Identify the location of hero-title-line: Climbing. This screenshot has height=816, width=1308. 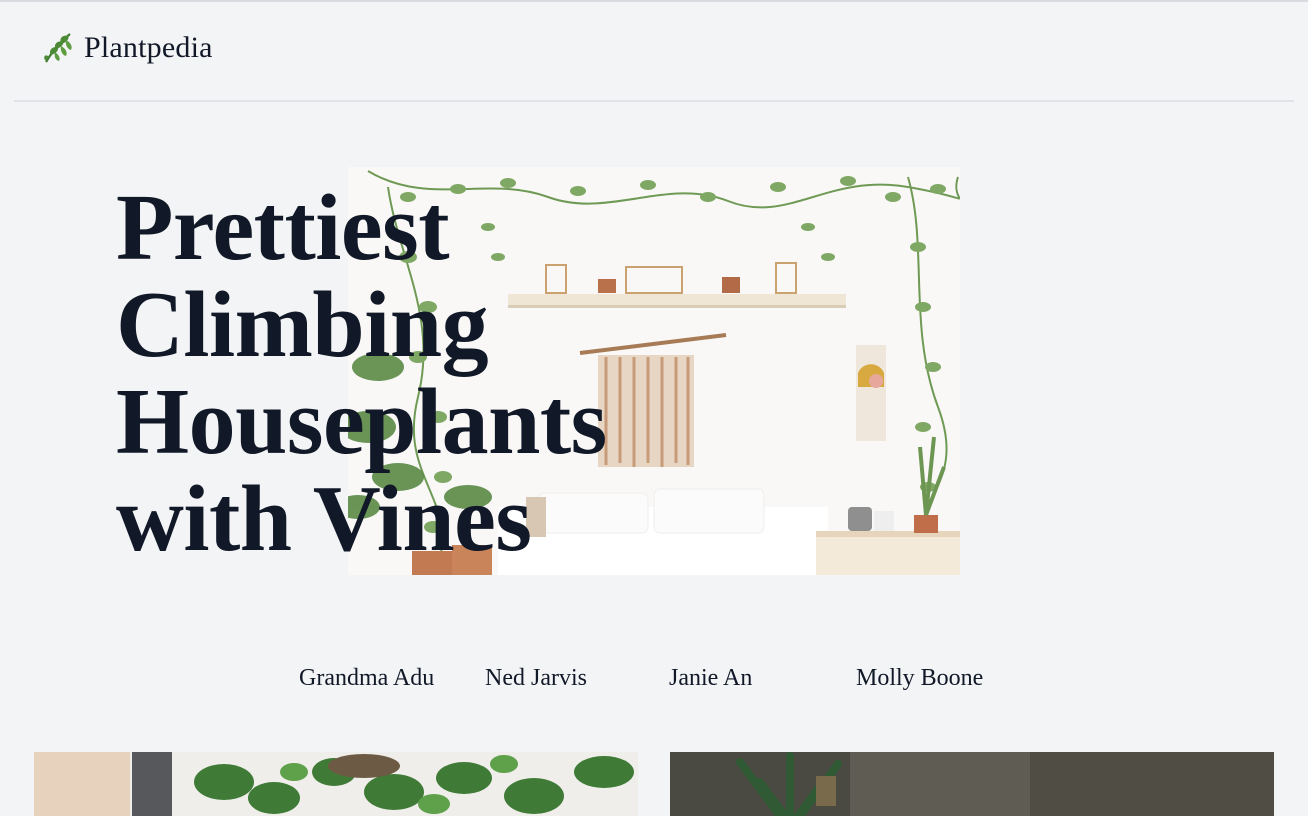
(302, 325).